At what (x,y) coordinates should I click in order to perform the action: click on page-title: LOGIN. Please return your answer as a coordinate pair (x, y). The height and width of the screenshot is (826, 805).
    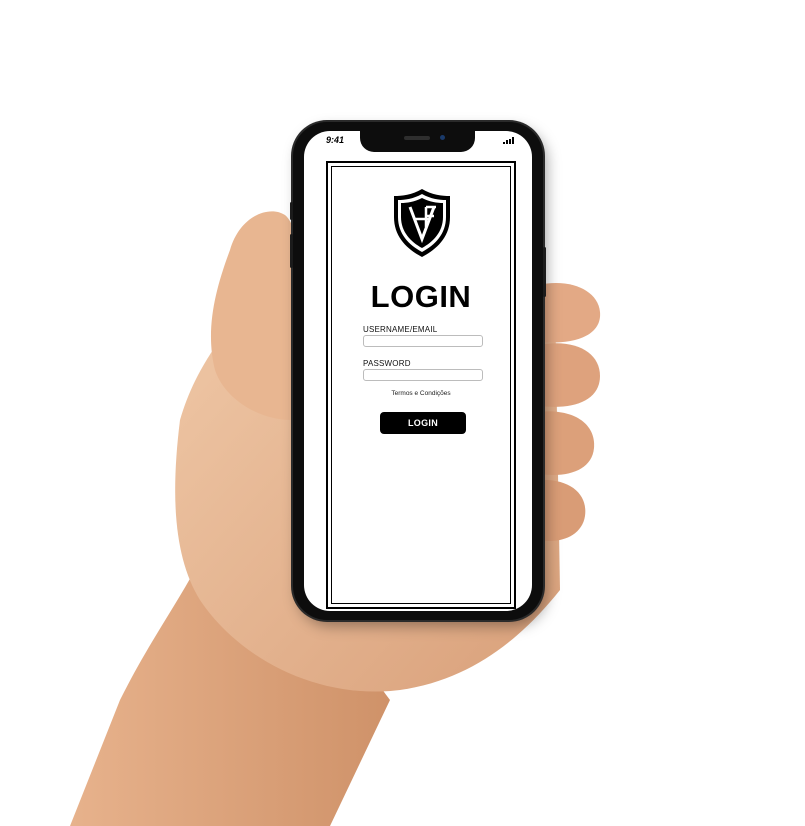
    Looking at the image, I should click on (421, 296).